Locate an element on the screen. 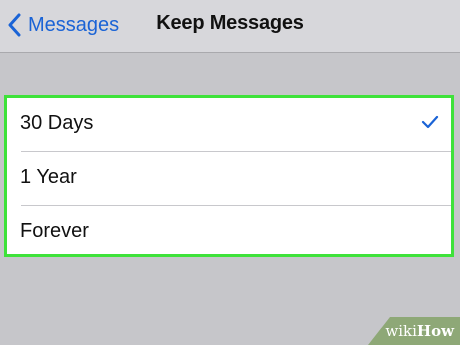 The image size is (460, 345). page-title: Keep Messages is located at coordinates (230, 23).